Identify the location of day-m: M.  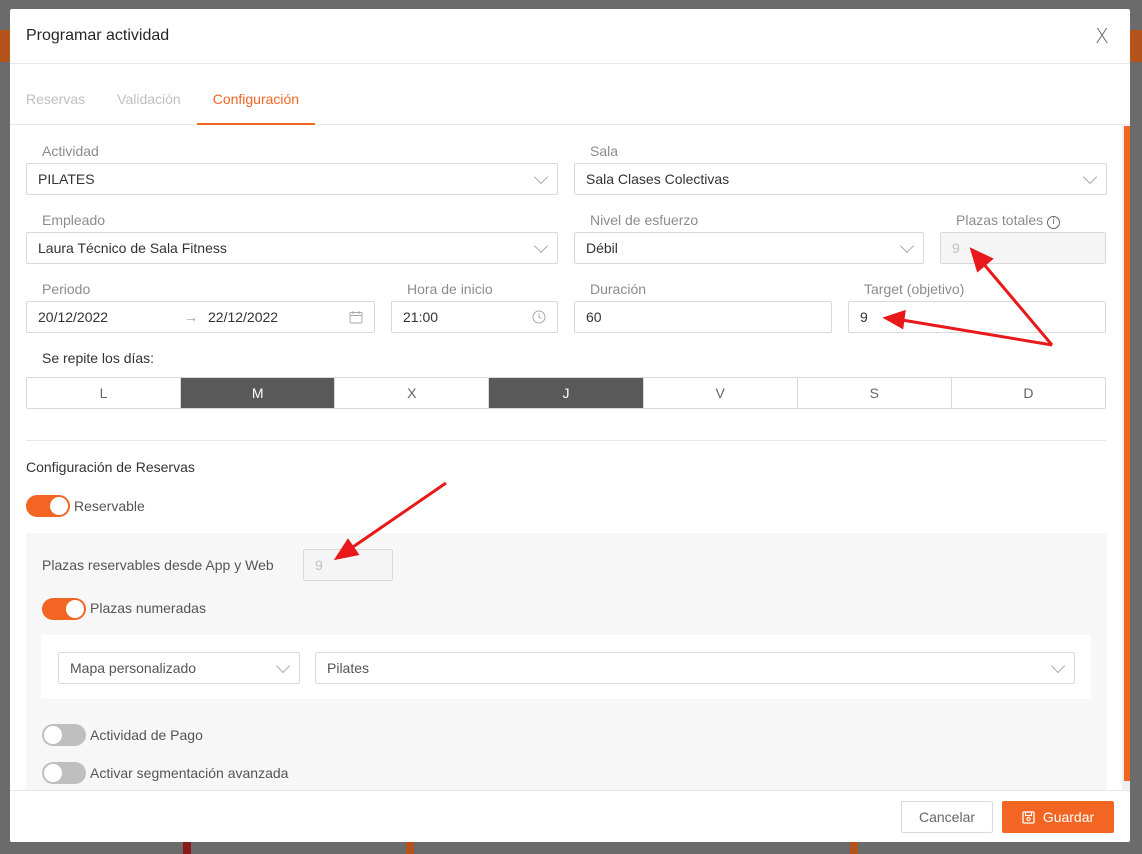
(258, 393).